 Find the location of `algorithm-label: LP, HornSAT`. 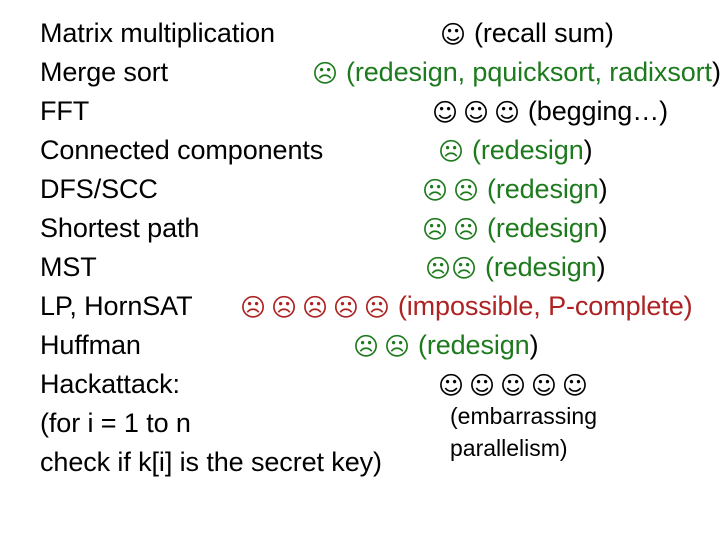

algorithm-label: LP, HornSAT is located at coordinates (116, 306).